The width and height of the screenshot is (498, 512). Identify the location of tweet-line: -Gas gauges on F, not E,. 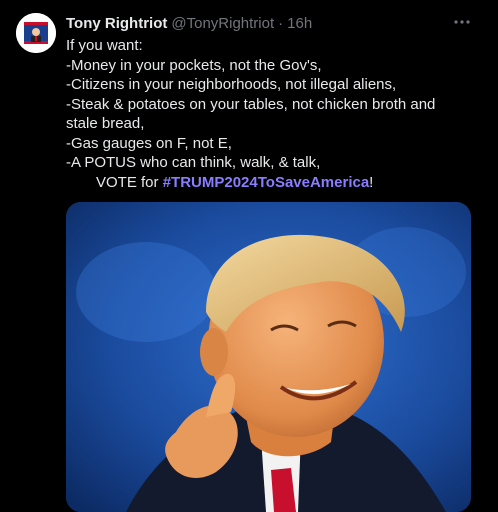
(149, 143).